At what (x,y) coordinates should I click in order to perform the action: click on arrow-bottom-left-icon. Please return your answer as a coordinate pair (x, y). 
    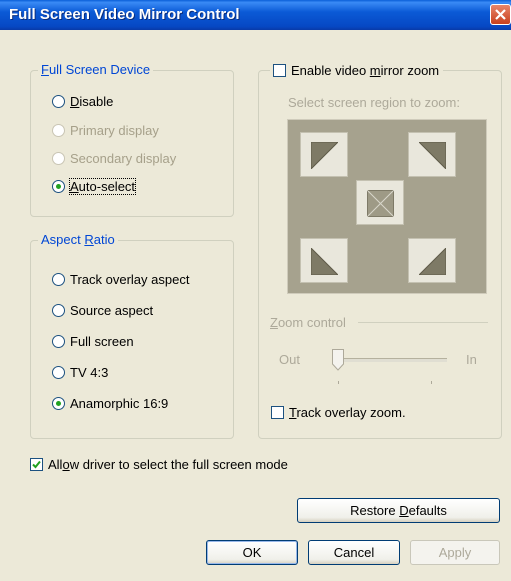
    Looking at the image, I should click on (324, 261).